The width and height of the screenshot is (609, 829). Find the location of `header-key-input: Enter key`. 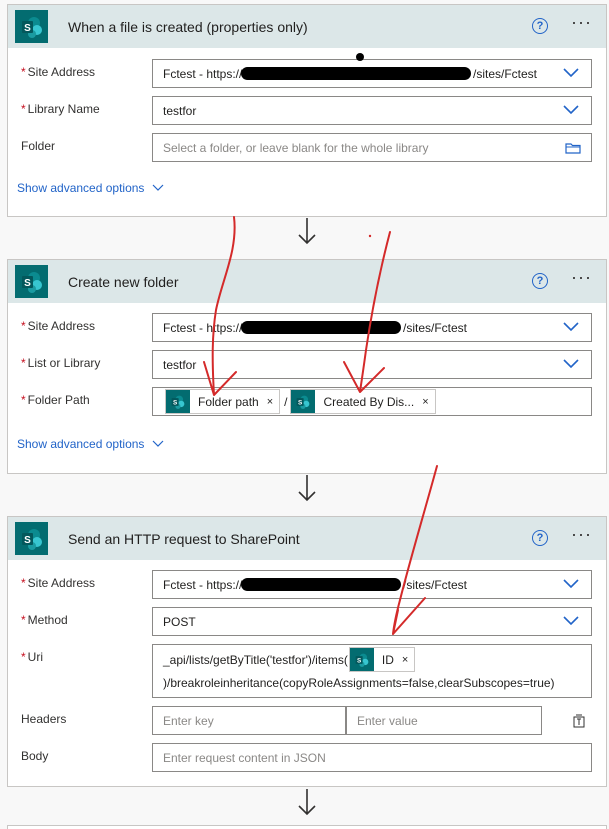

header-key-input: Enter key is located at coordinates (249, 720).